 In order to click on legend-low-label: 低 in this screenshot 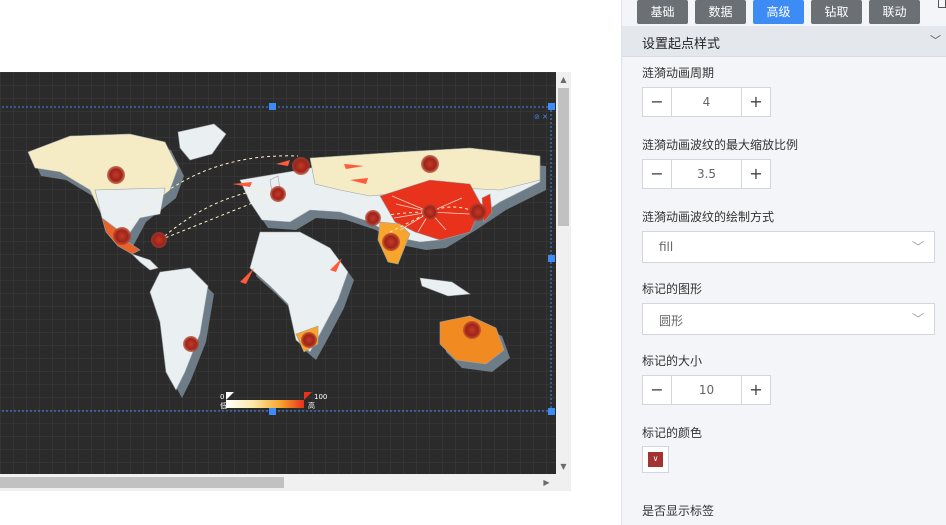, I will do `click(223, 405)`.